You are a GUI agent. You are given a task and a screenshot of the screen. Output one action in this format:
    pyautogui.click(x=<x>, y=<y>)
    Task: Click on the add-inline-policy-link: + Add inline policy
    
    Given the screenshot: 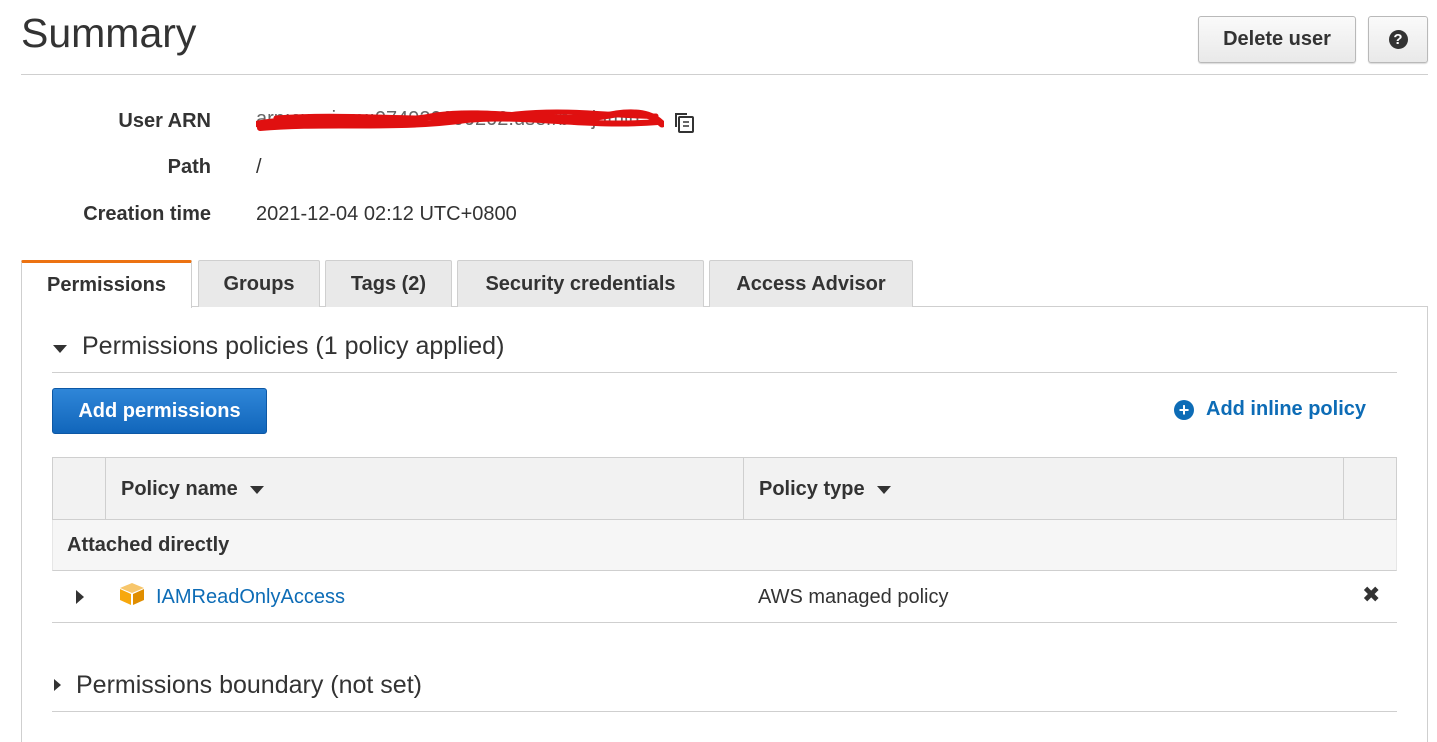 What is the action you would take?
    pyautogui.click(x=1270, y=409)
    